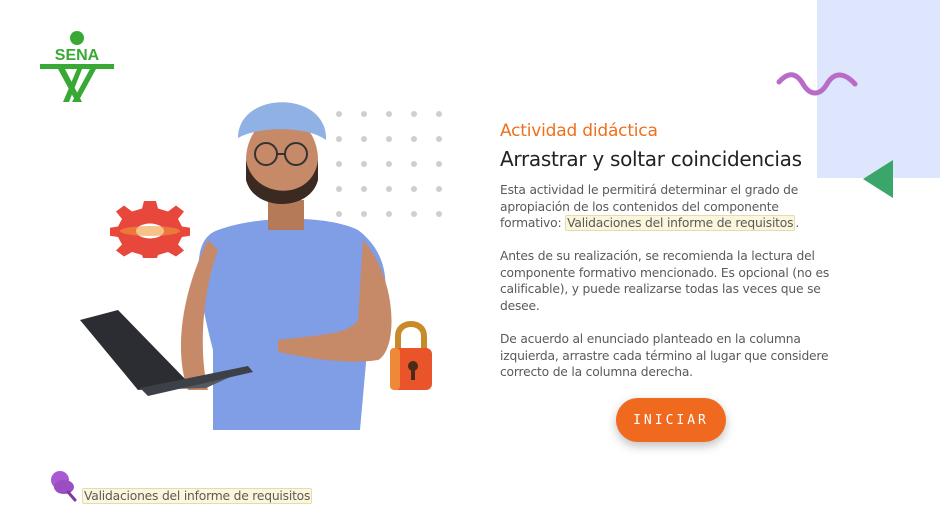 Image resolution: width=940 pixels, height=528 pixels. Describe the element at coordinates (150, 229) in the screenshot. I see `gear-icon` at that location.